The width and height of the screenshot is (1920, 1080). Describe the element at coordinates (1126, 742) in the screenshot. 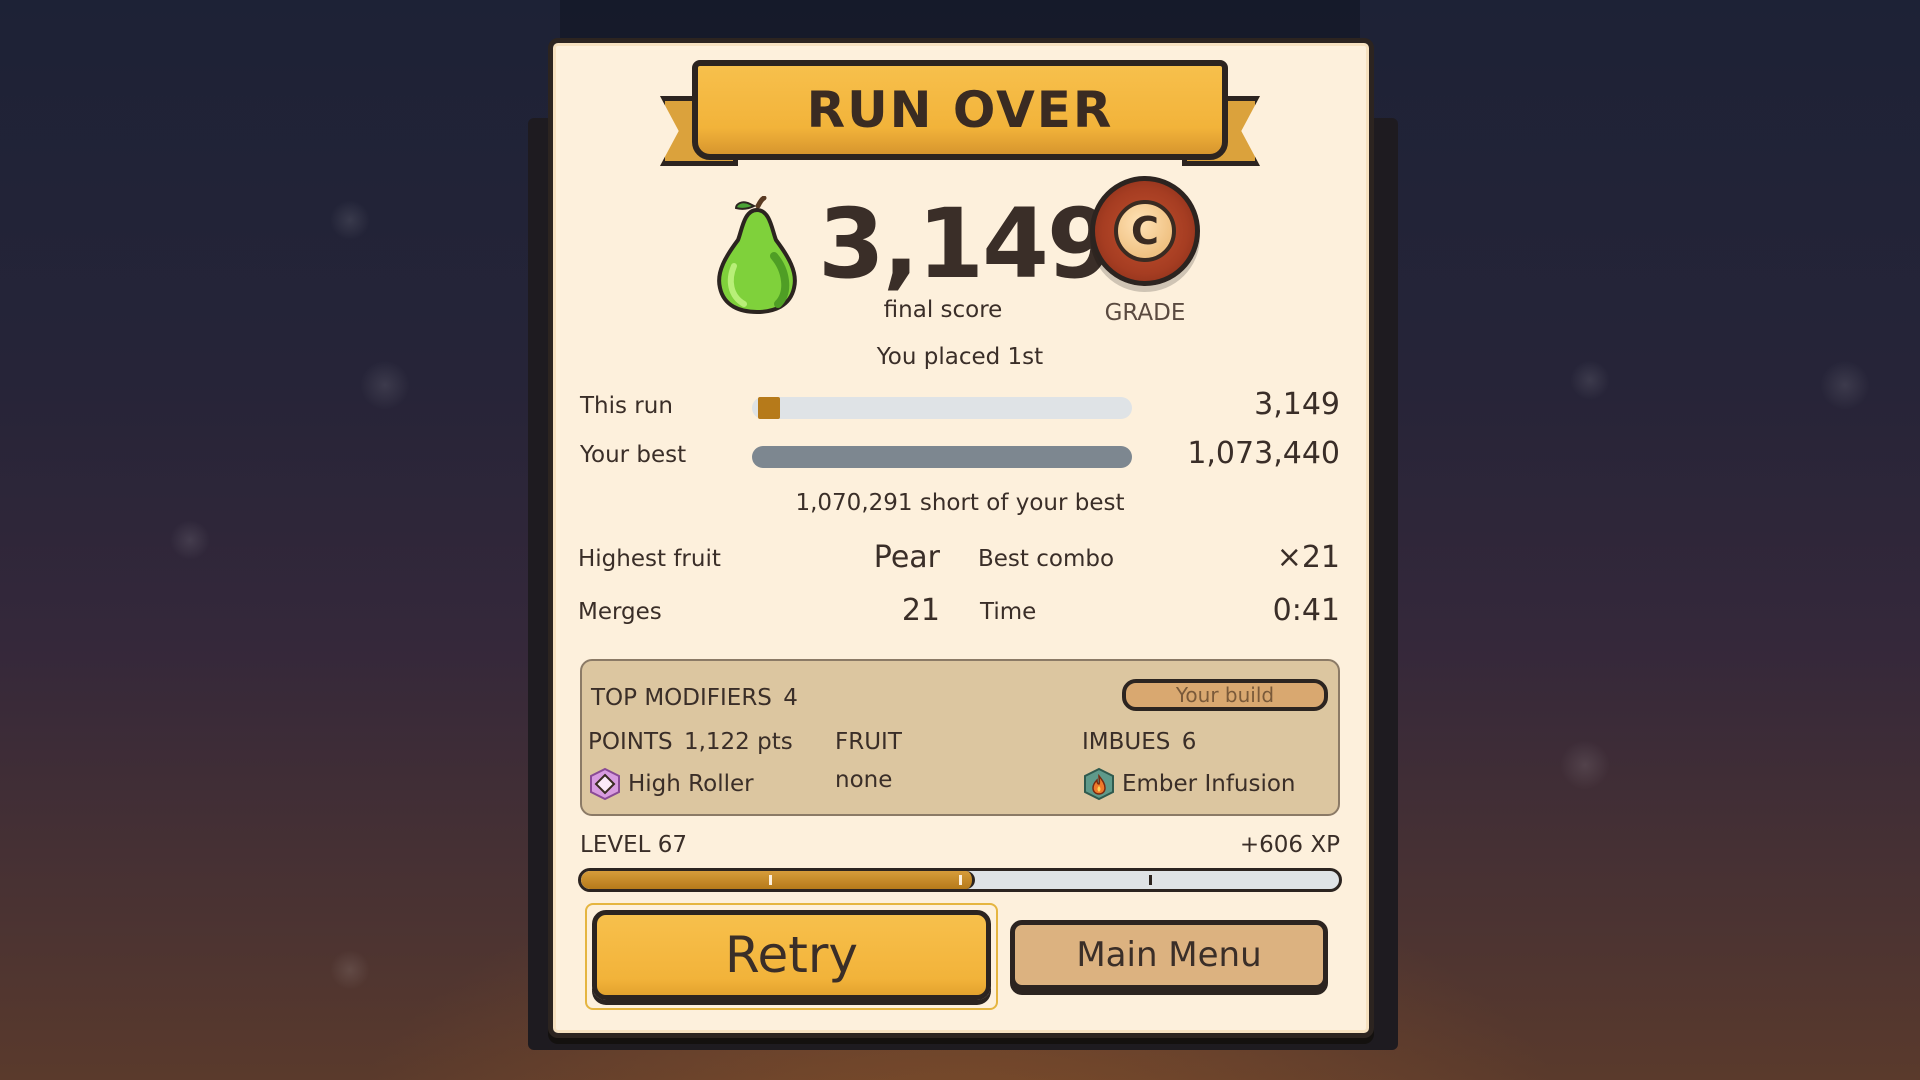

I see `imbues-heading: IMBUES` at that location.